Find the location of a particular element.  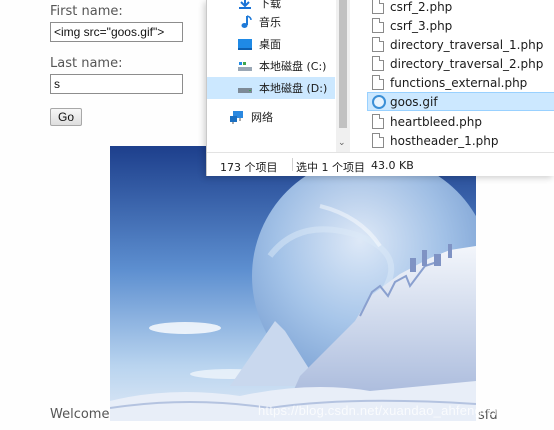

file-row: csrf_2.php is located at coordinates (460, 8).